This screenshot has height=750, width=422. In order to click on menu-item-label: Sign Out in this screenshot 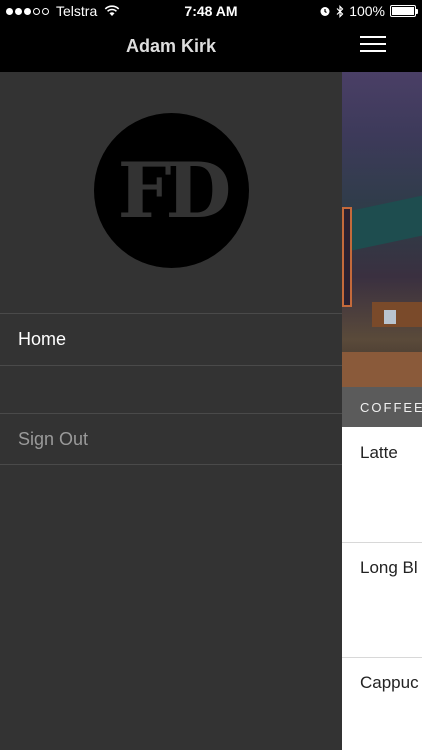, I will do `click(53, 438)`.